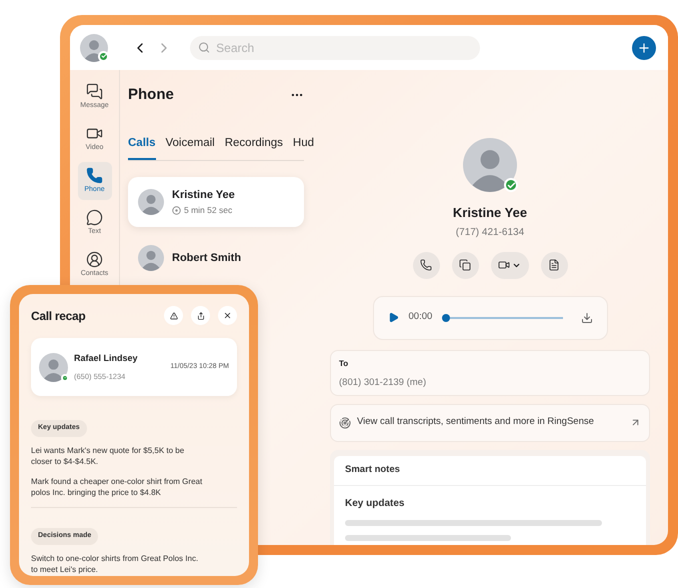 Image resolution: width=678 pixels, height=588 pixels. I want to click on warning-button, so click(173, 315).